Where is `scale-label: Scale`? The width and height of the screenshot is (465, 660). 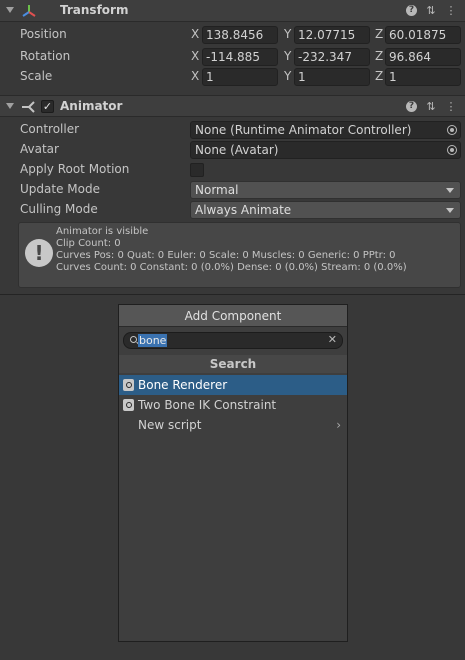
scale-label: Scale is located at coordinates (36, 76).